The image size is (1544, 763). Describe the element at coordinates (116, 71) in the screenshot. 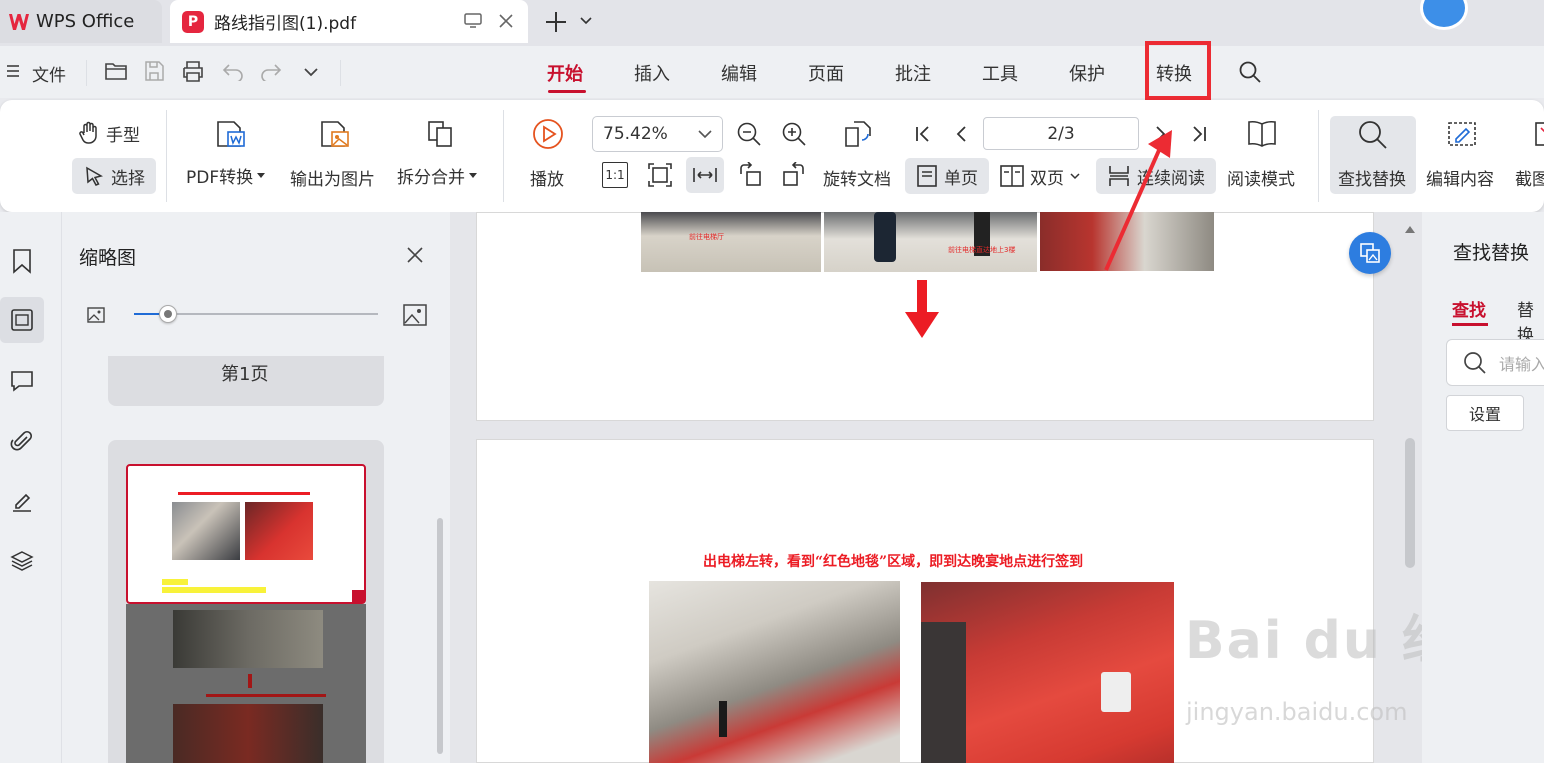

I see `open-folder-icon` at that location.